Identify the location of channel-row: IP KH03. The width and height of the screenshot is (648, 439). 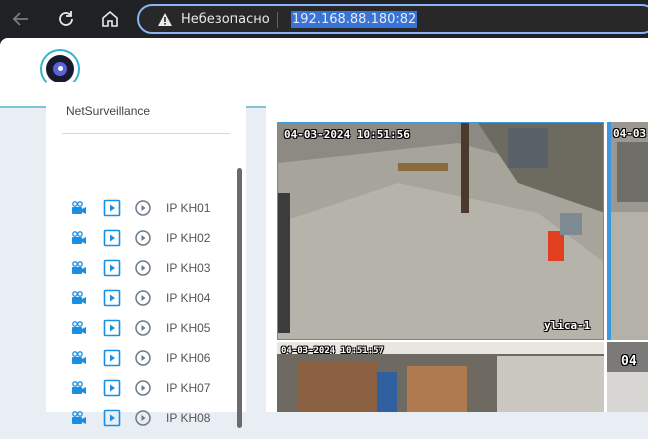
(141, 268).